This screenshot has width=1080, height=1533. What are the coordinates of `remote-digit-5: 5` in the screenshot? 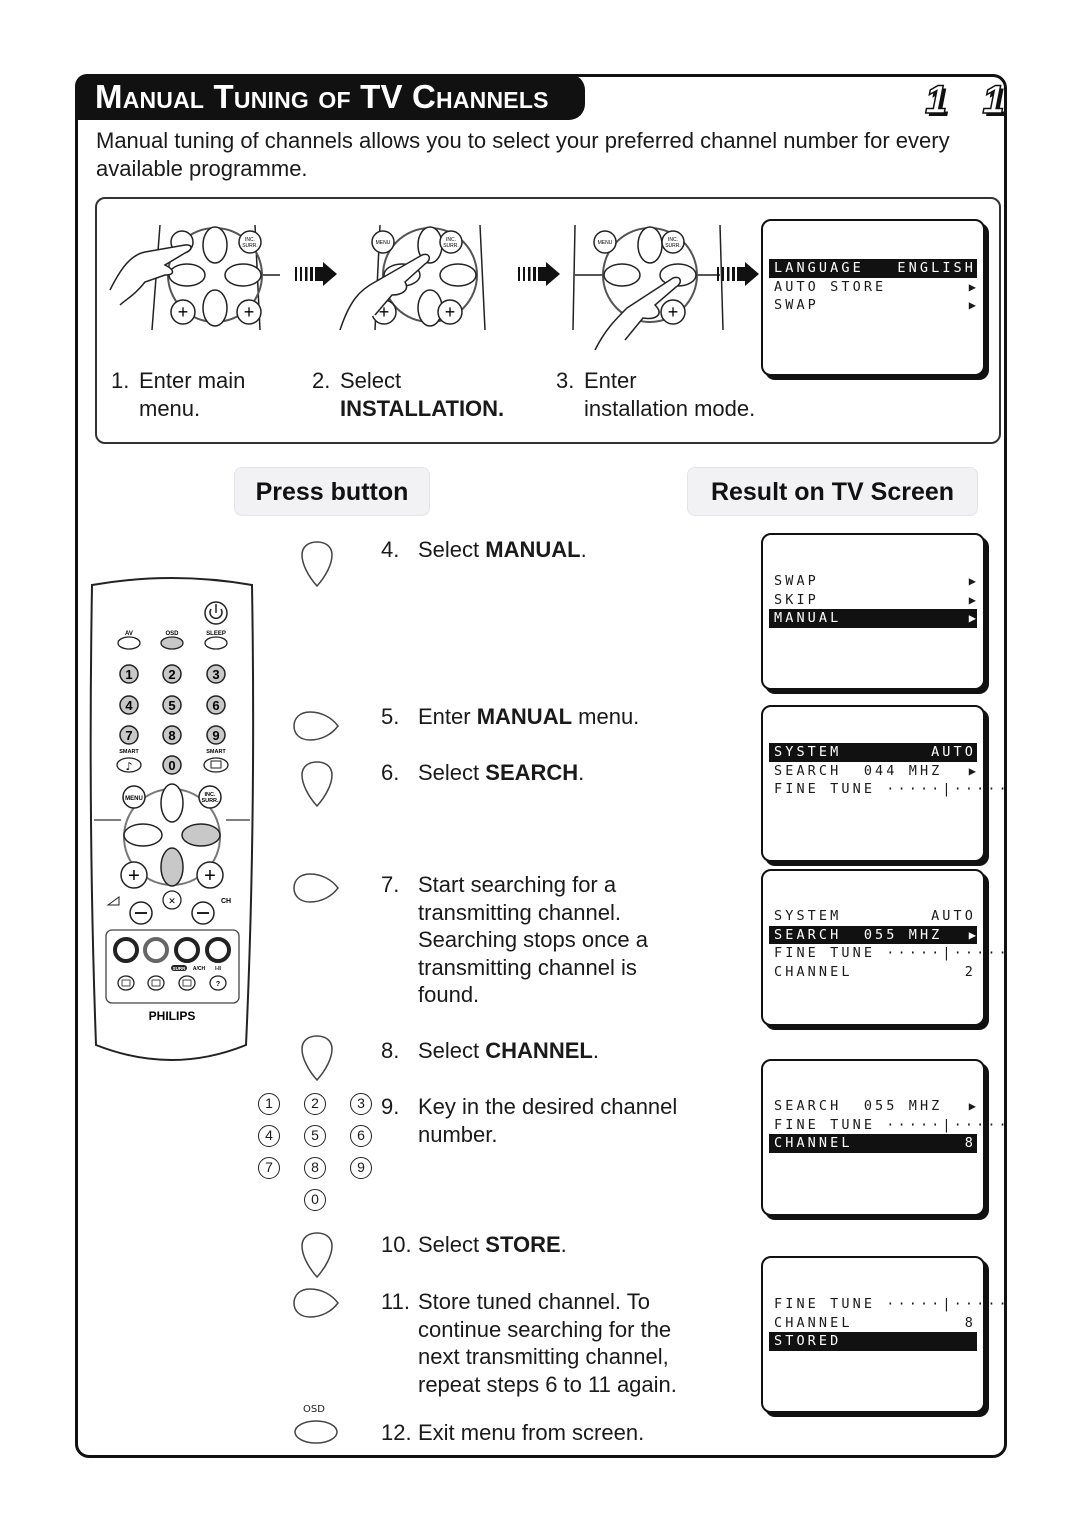 It's located at (172, 705).